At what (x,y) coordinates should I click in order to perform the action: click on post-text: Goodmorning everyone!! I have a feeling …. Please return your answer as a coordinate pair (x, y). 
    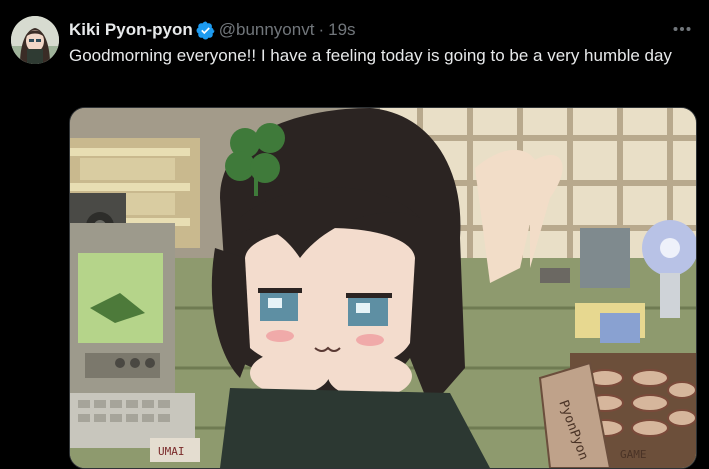
    Looking at the image, I should click on (370, 55).